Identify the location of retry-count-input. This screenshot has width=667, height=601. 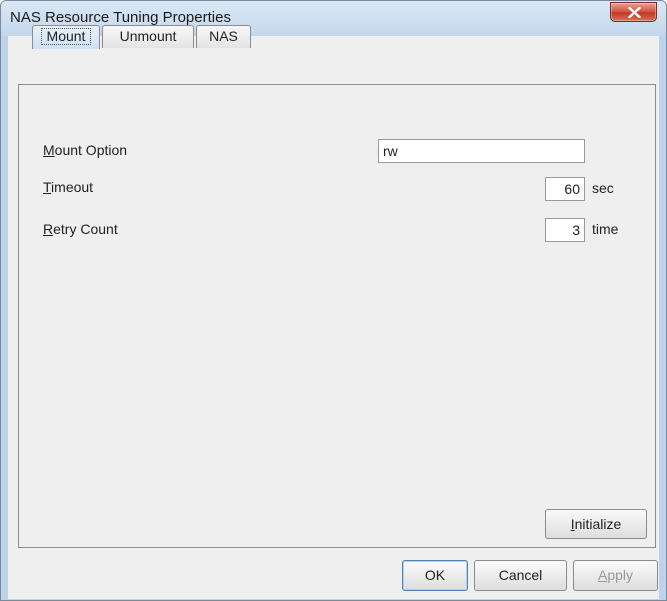
(565, 230).